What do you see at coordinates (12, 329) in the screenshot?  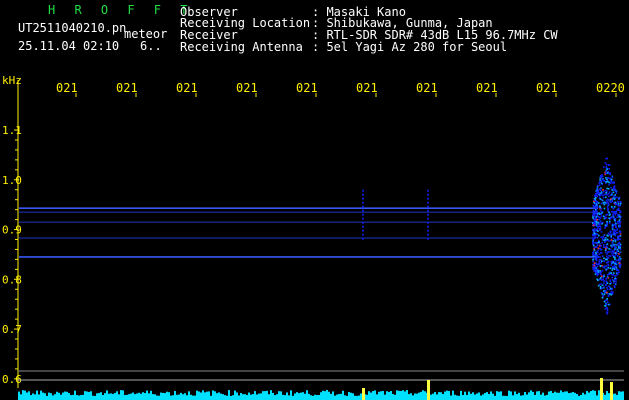 I see `y-tick-label: 0.7` at bounding box center [12, 329].